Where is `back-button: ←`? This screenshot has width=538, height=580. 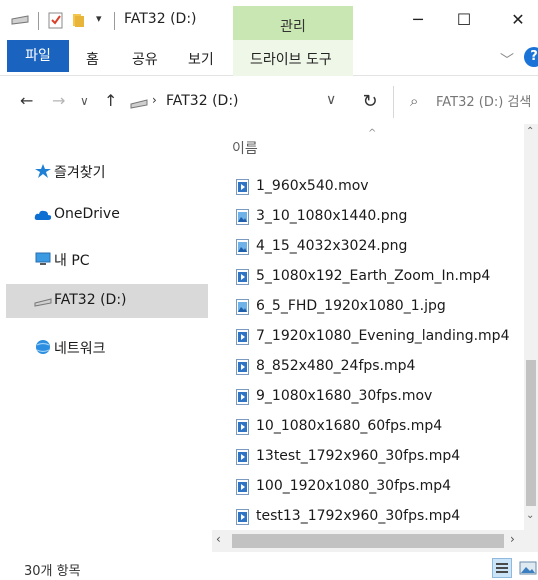 back-button: ← is located at coordinates (26, 100).